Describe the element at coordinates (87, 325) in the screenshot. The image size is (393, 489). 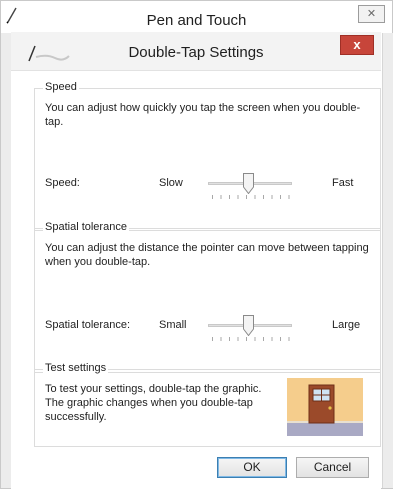
I see `spatial-tolerance-row-label: Spatial tolerance:` at that location.